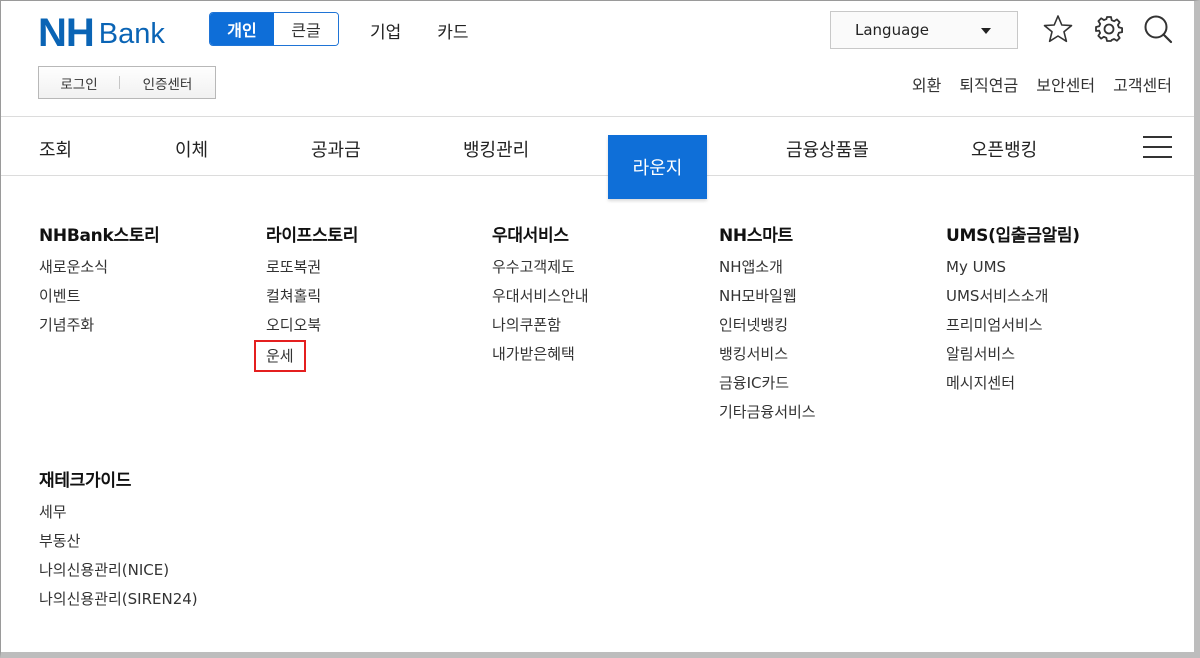 Image resolution: width=1200 pixels, height=658 pixels. Describe the element at coordinates (99, 273) in the screenshot. I see `menu-item-news: 새로운소식` at that location.